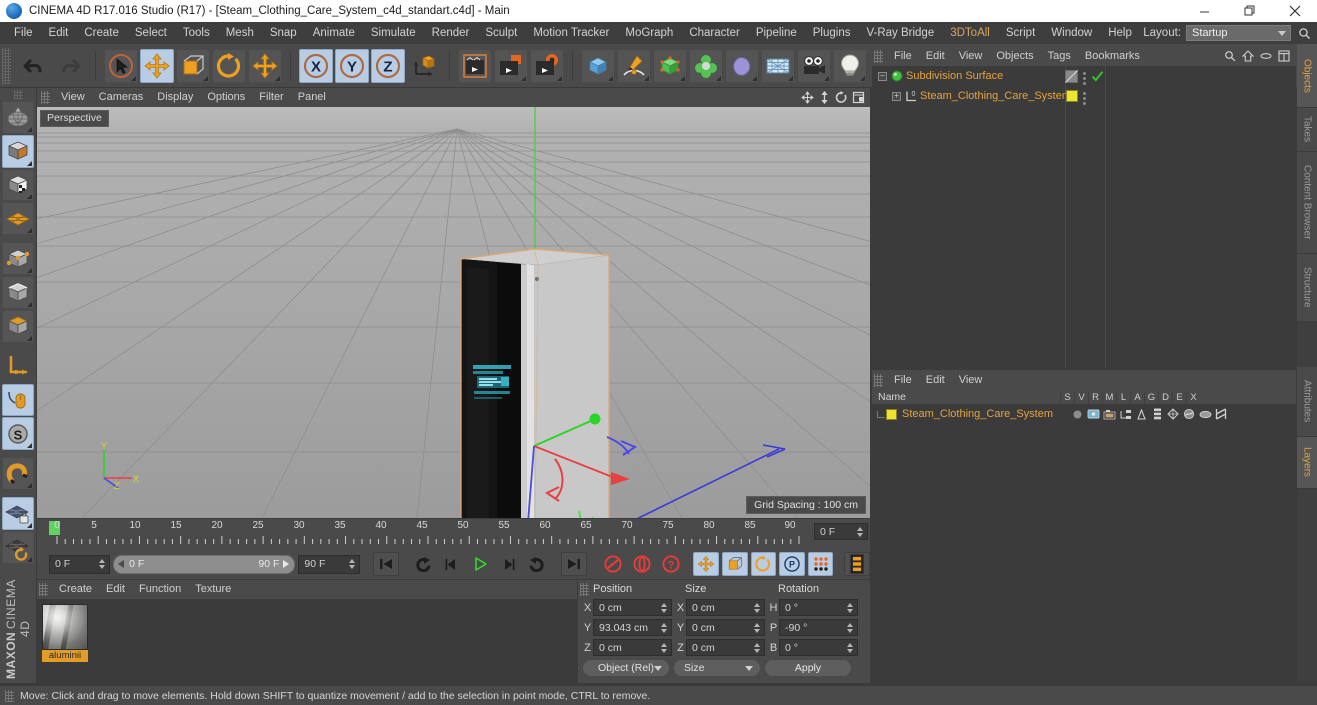  What do you see at coordinates (121, 97) in the screenshot?
I see `viewport-menu-cameras: Cameras` at bounding box center [121, 97].